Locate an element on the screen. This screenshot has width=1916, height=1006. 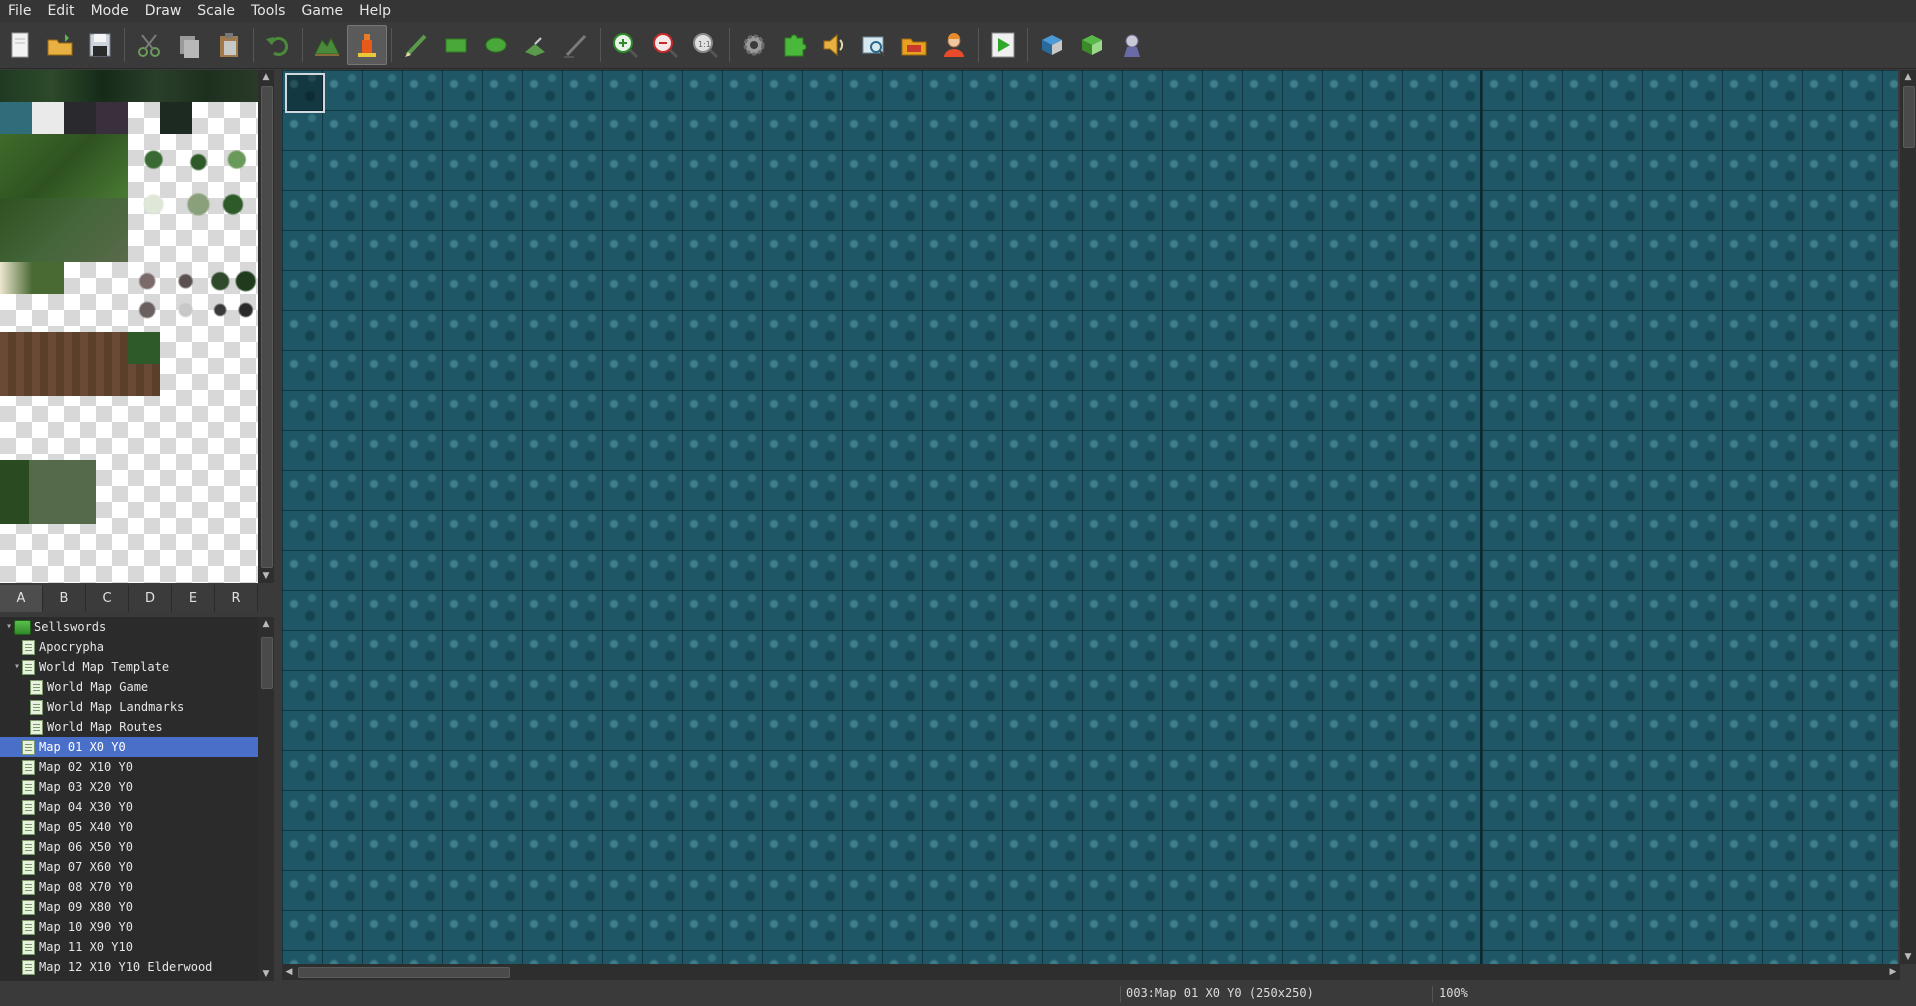
tile-block-sand is located at coordinates (32, 278).